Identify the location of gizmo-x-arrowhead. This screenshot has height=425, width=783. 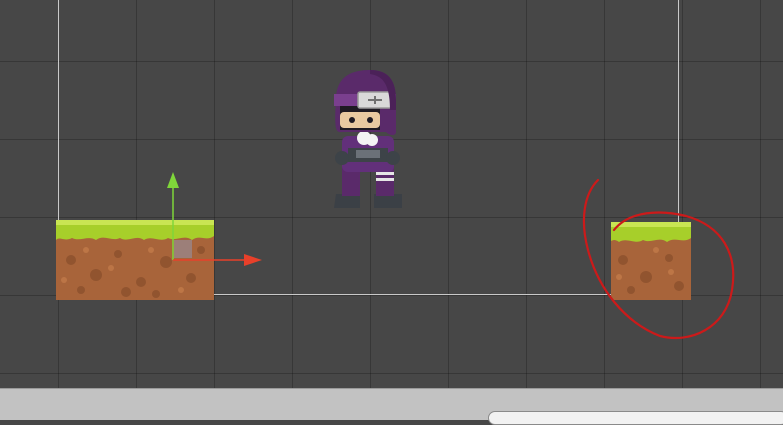
(253, 260).